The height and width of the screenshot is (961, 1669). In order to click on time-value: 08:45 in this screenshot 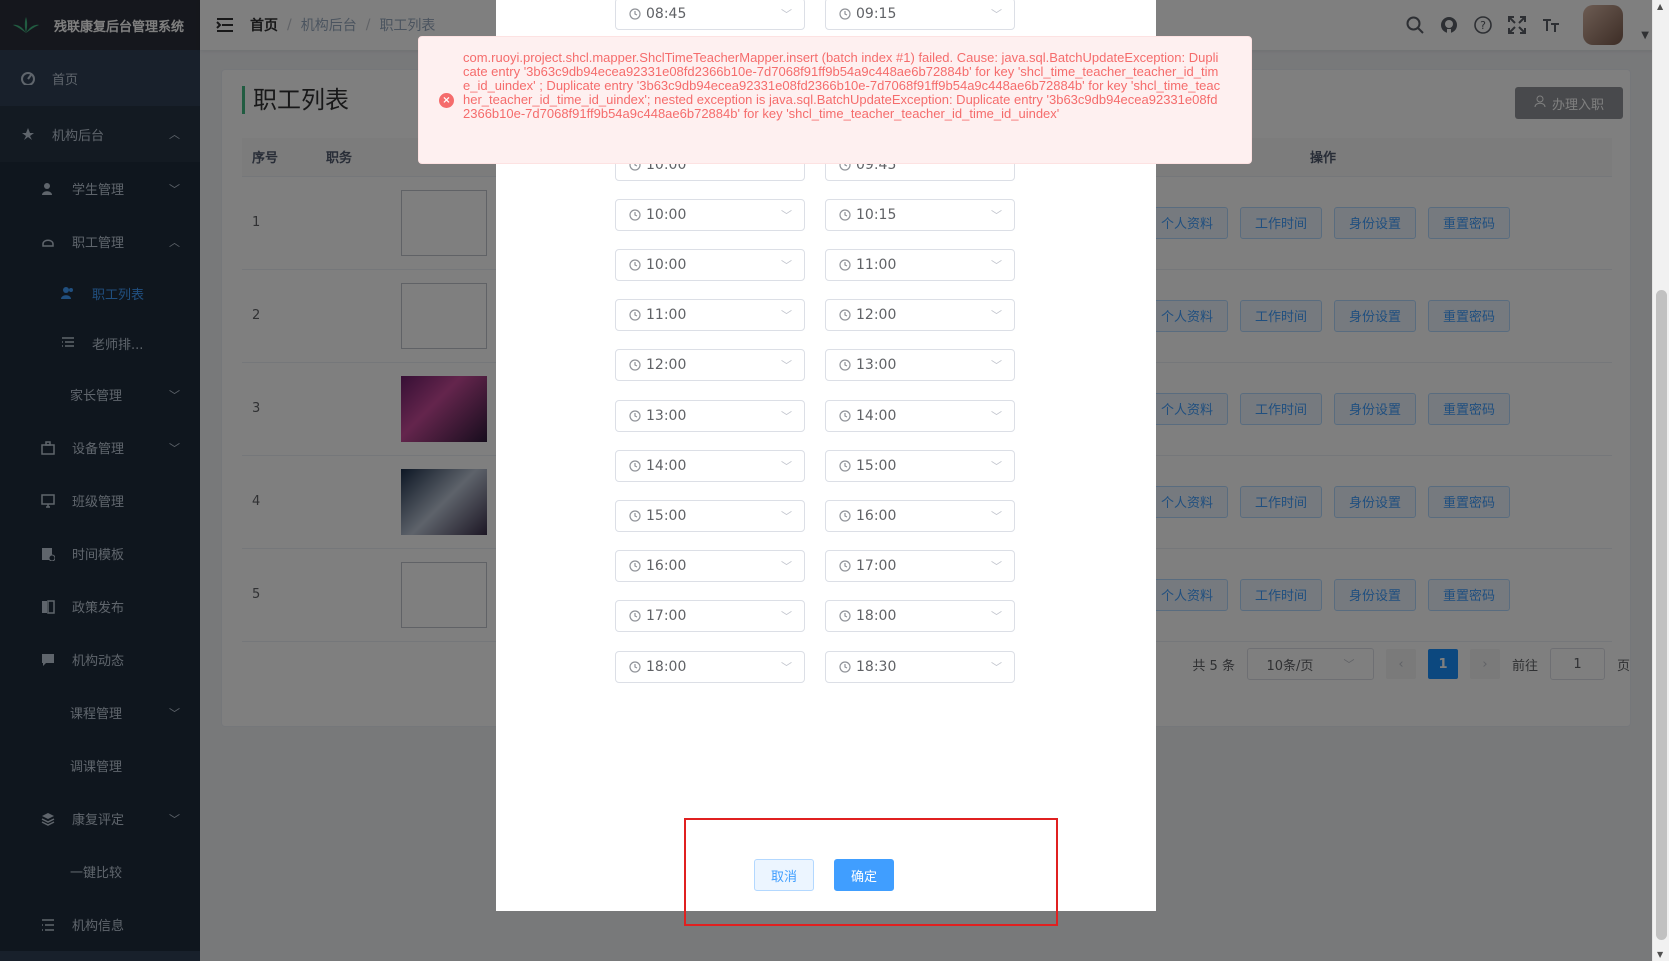, I will do `click(666, 14)`.